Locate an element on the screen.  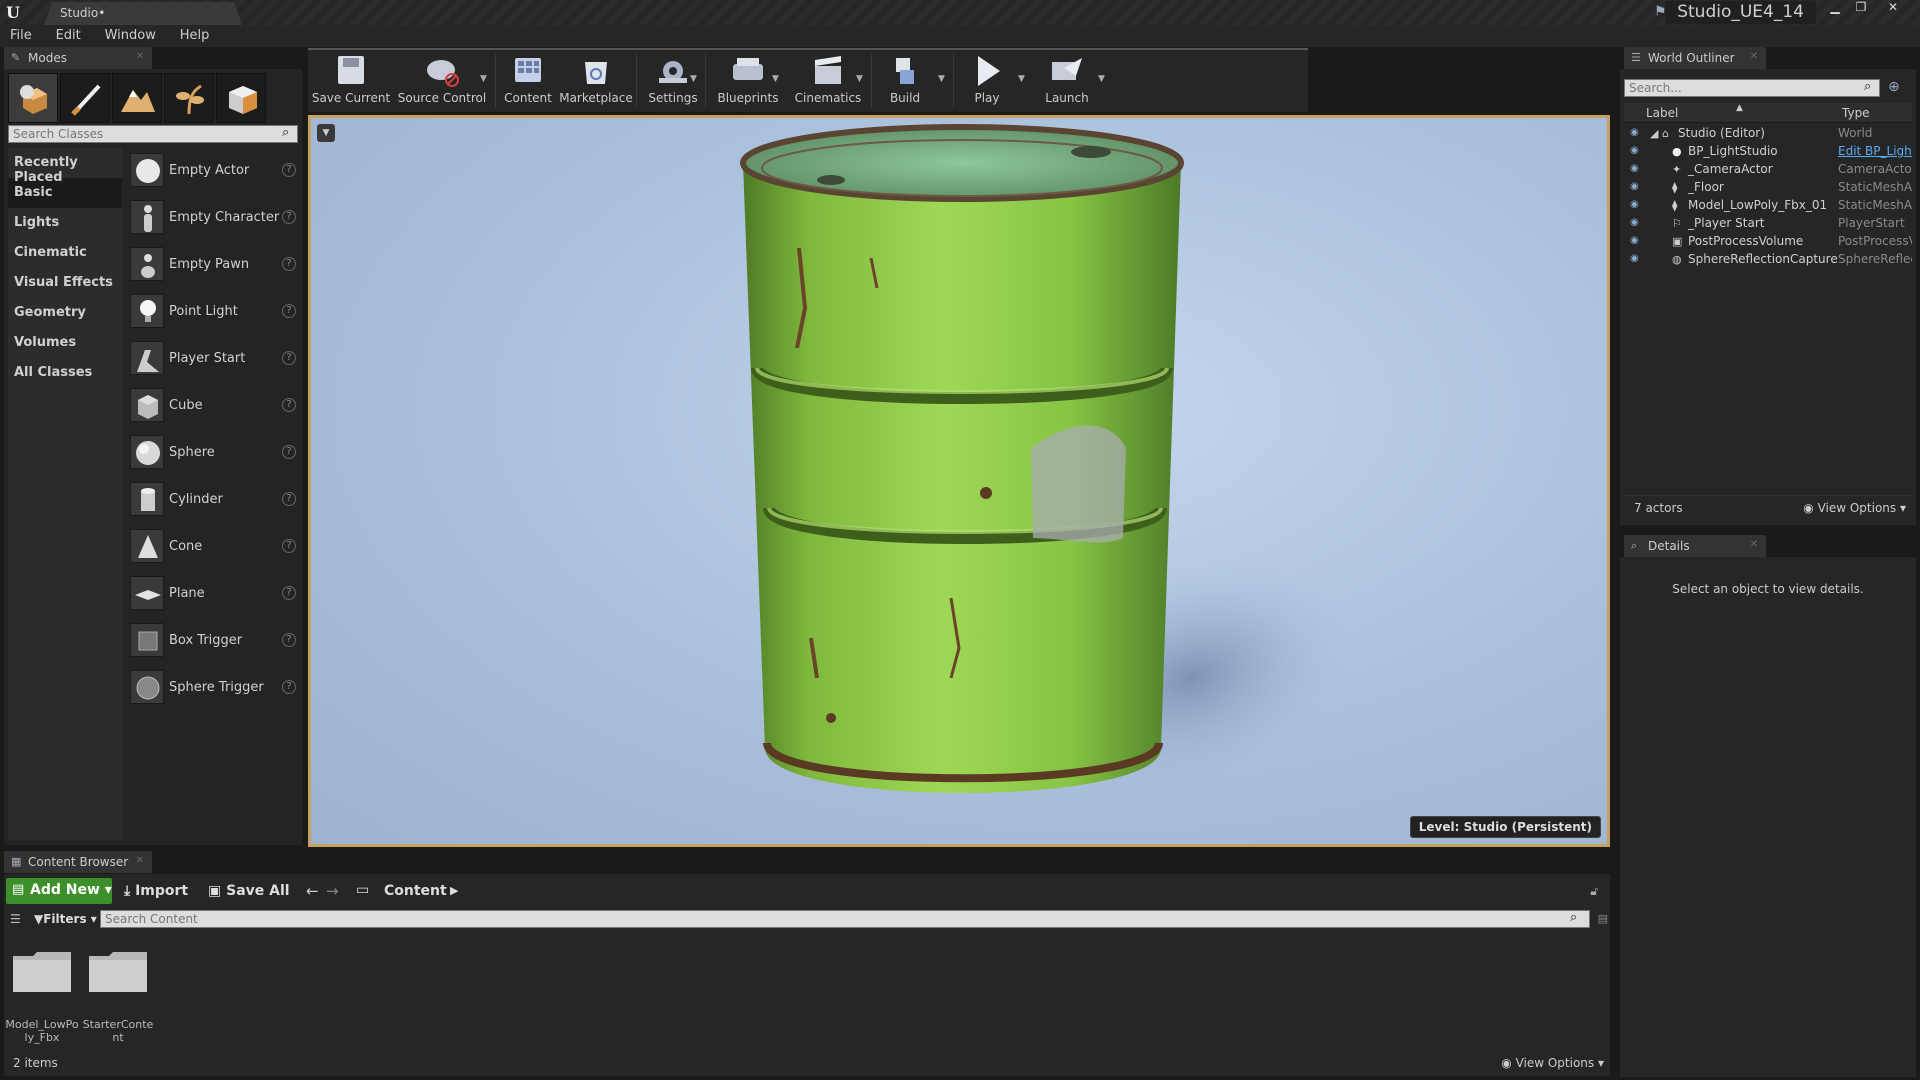
category-cinematic: Cinematic is located at coordinates (65, 253).